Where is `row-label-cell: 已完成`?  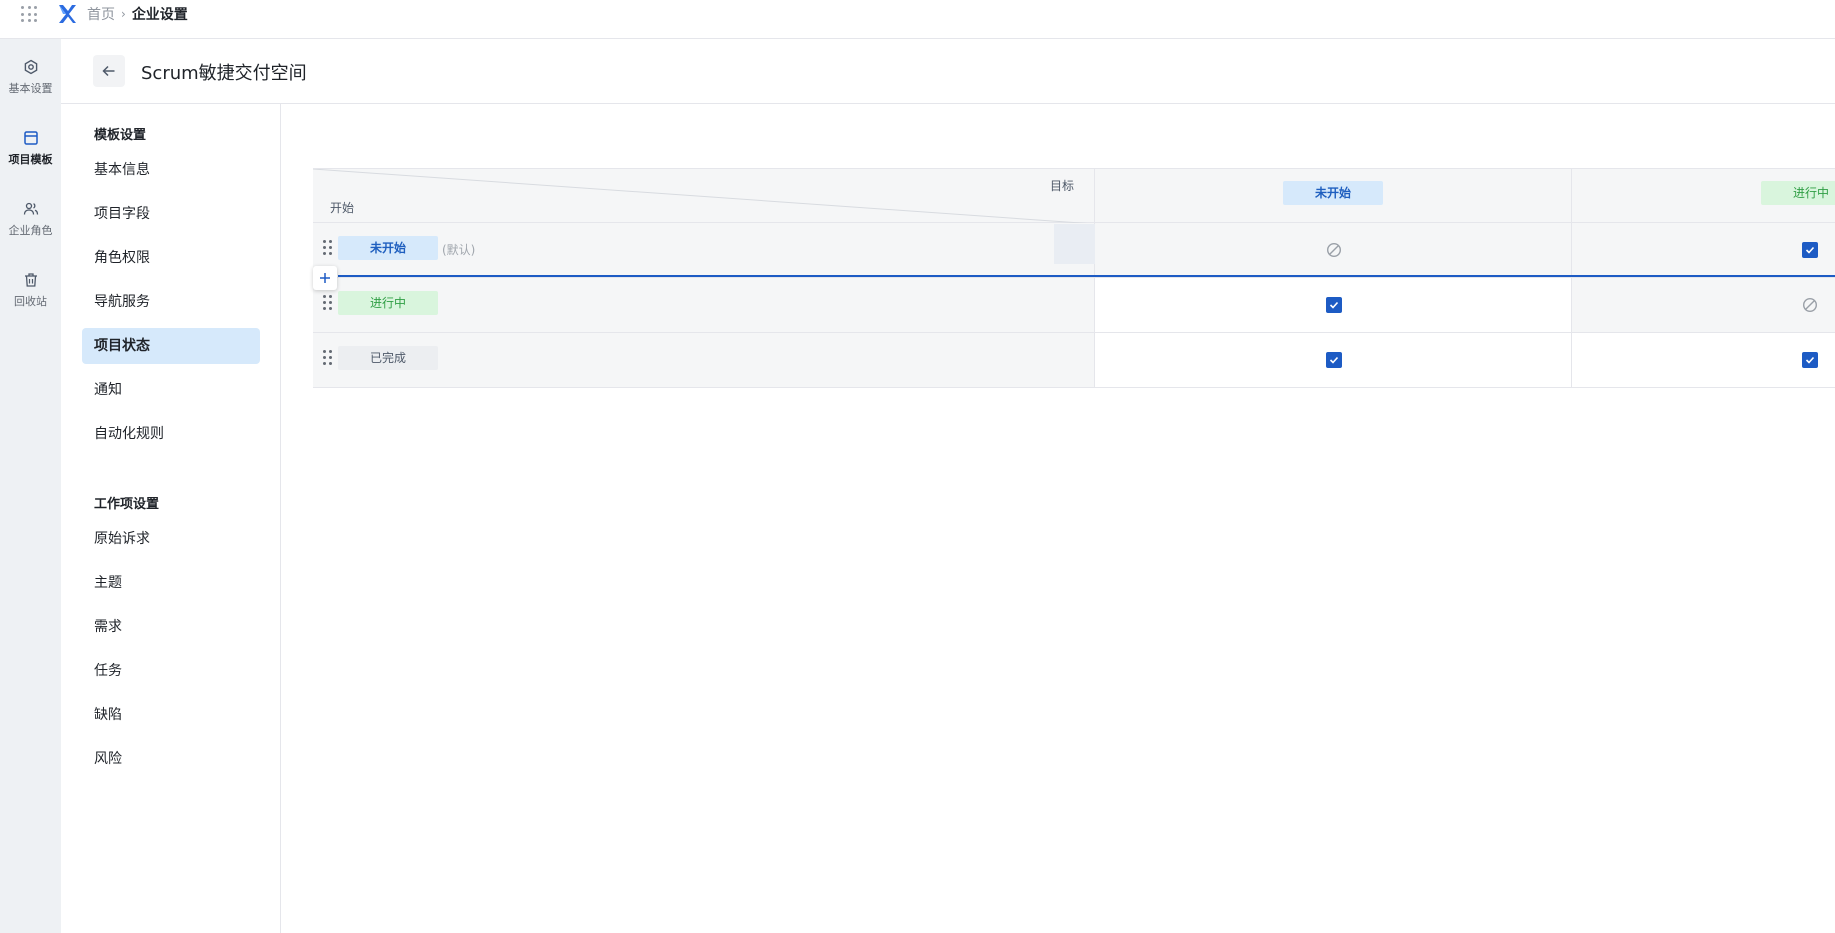
row-label-cell: 已完成 is located at coordinates (704, 360).